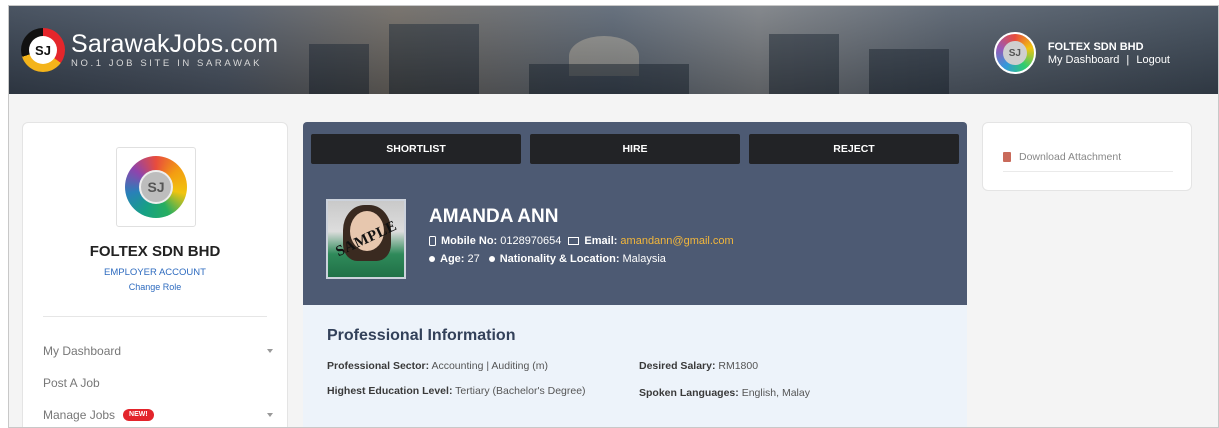 Image resolution: width=1219 pixels, height=428 pixels. Describe the element at coordinates (421, 335) in the screenshot. I see `section-title: Professional Information` at that location.